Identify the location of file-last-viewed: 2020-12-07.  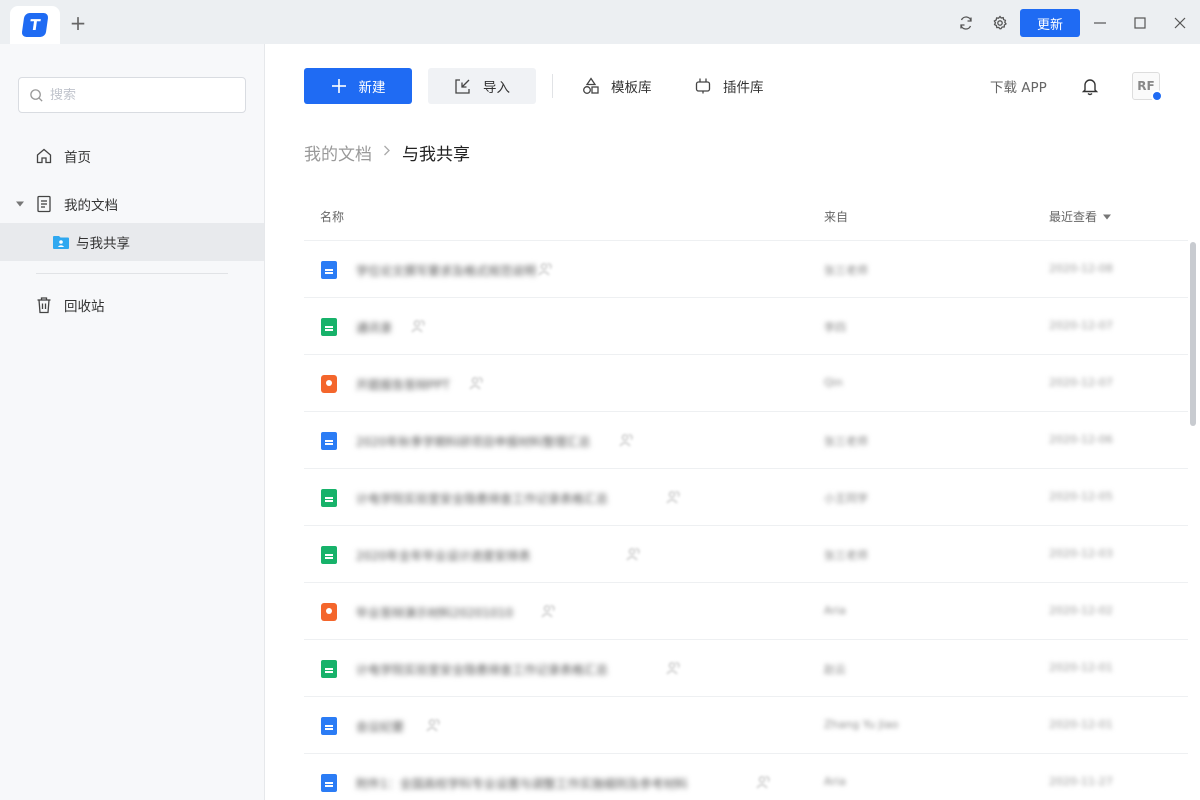
(1081, 325).